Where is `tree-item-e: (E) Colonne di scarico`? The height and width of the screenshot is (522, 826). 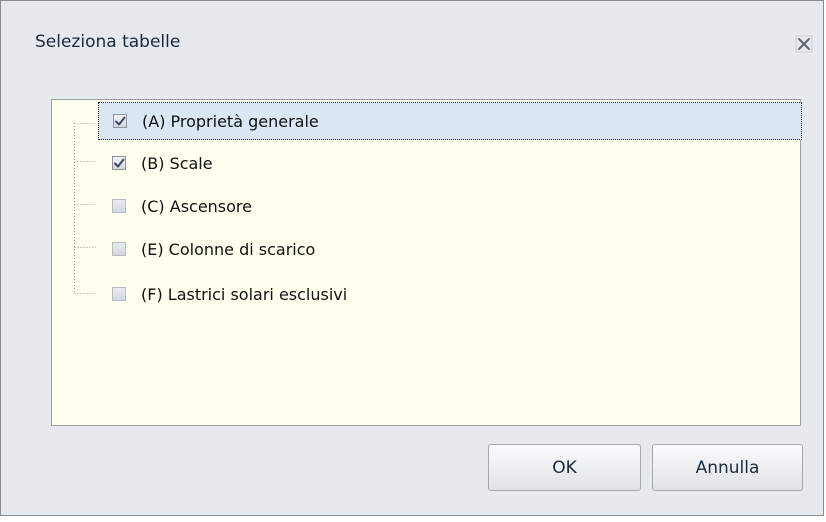 tree-item-e: (E) Colonne di scarico is located at coordinates (206, 249).